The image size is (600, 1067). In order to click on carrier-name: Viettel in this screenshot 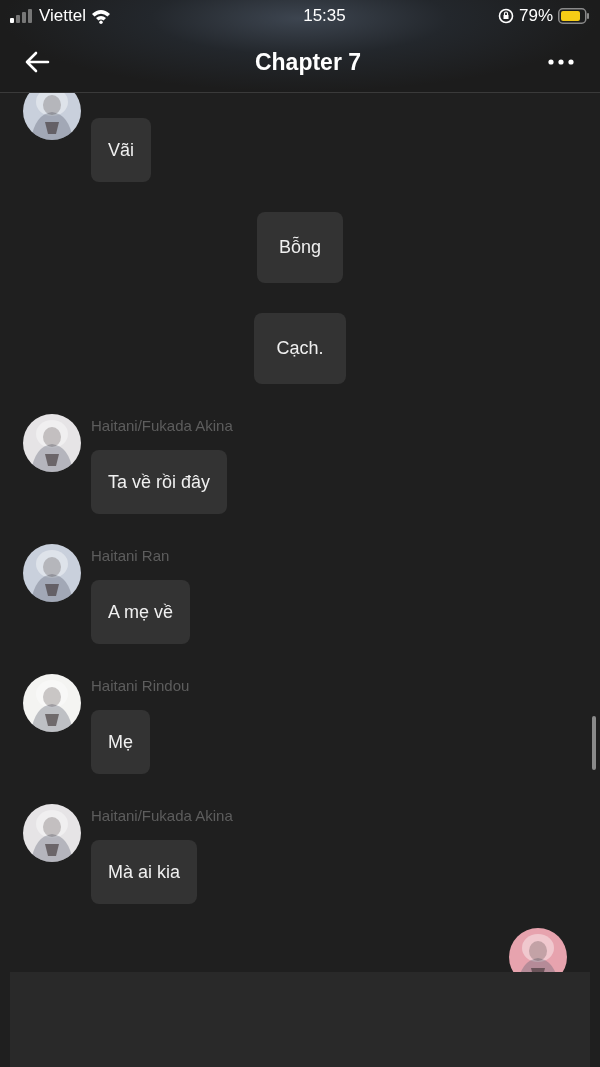, I will do `click(62, 16)`.